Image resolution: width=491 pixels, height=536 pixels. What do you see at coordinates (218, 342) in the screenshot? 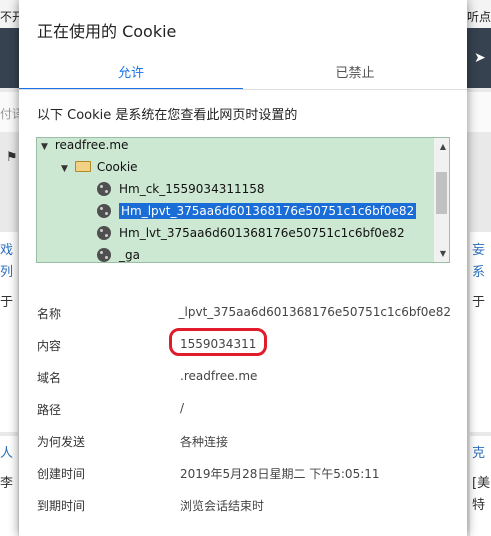
I see `content-highlight-annotation` at bounding box center [218, 342].